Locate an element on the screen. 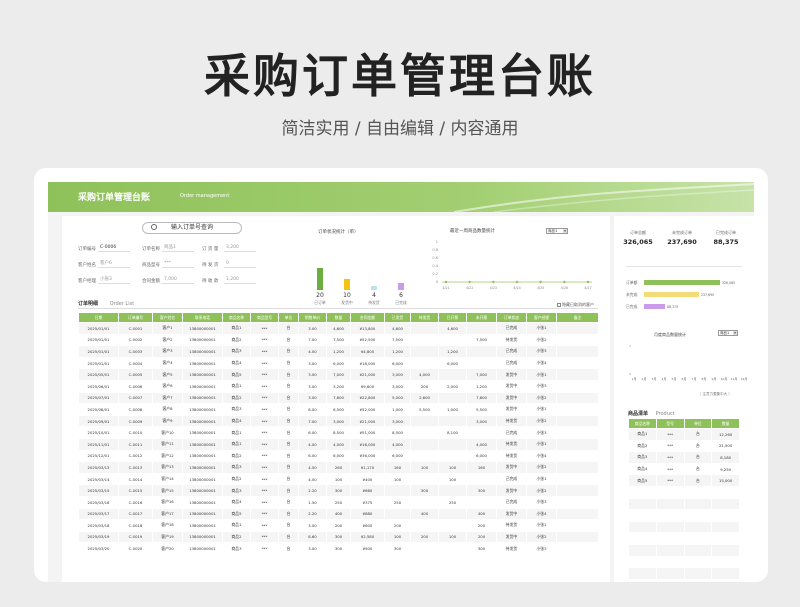  table-cell: 2025/01/01 is located at coordinates (98, 363).